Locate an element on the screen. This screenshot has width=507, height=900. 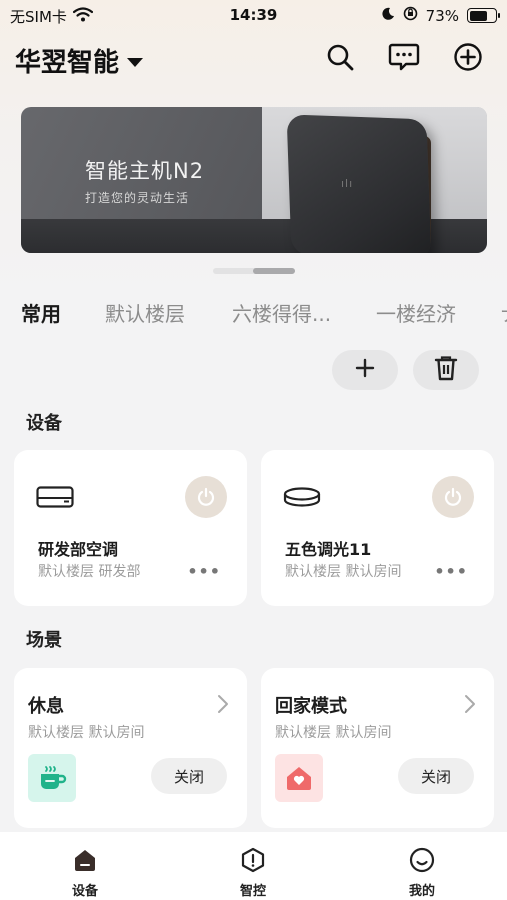
tab-default-floor: 默认楼层 is located at coordinates (145, 312).